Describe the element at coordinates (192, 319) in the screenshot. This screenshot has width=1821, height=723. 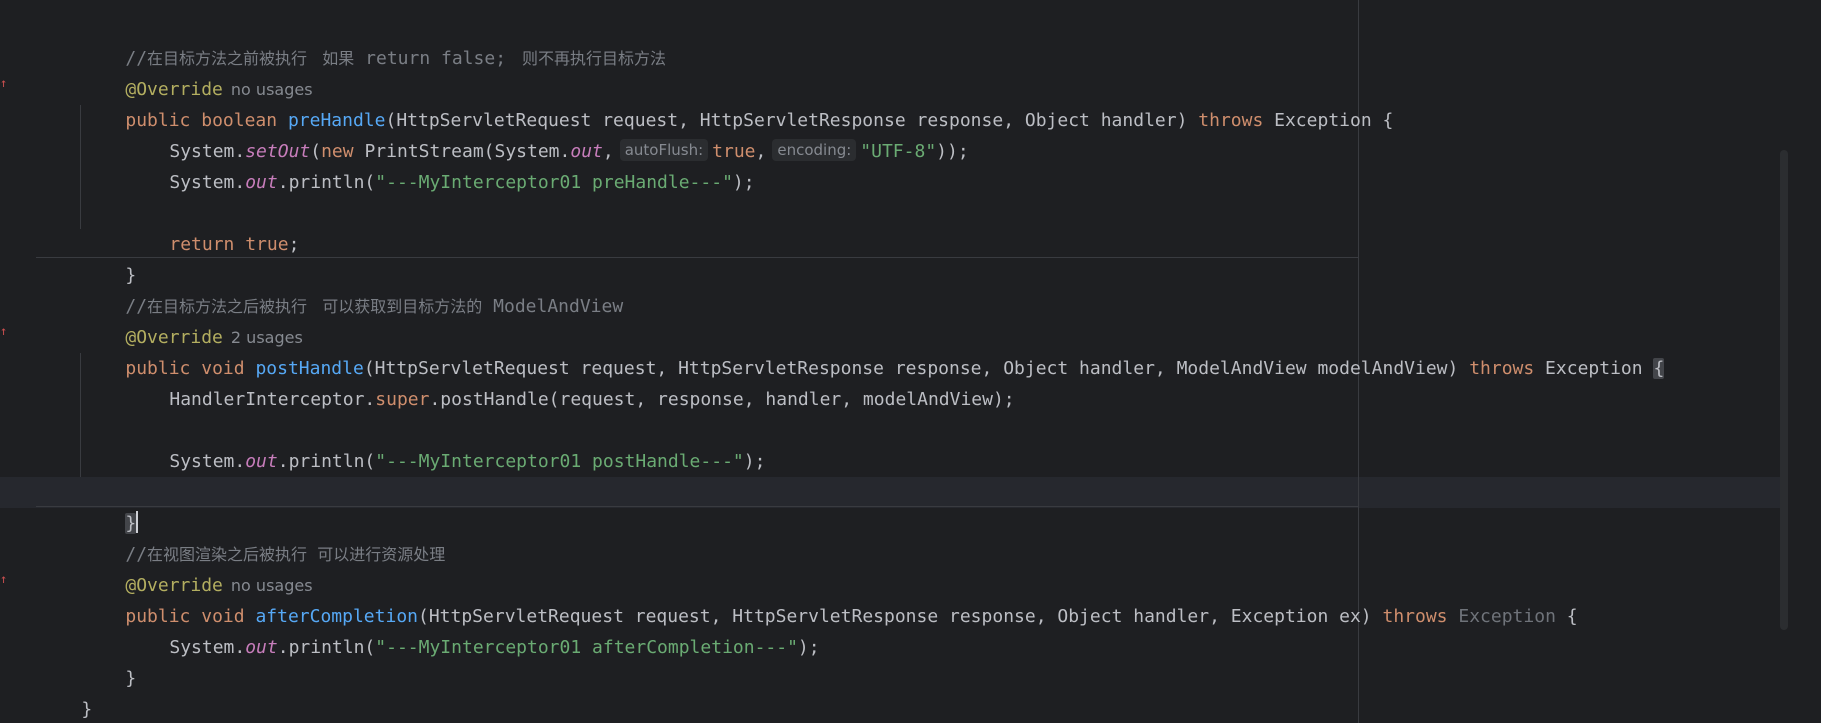
I see `code-line-annotation: @Override 2 usages` at that location.